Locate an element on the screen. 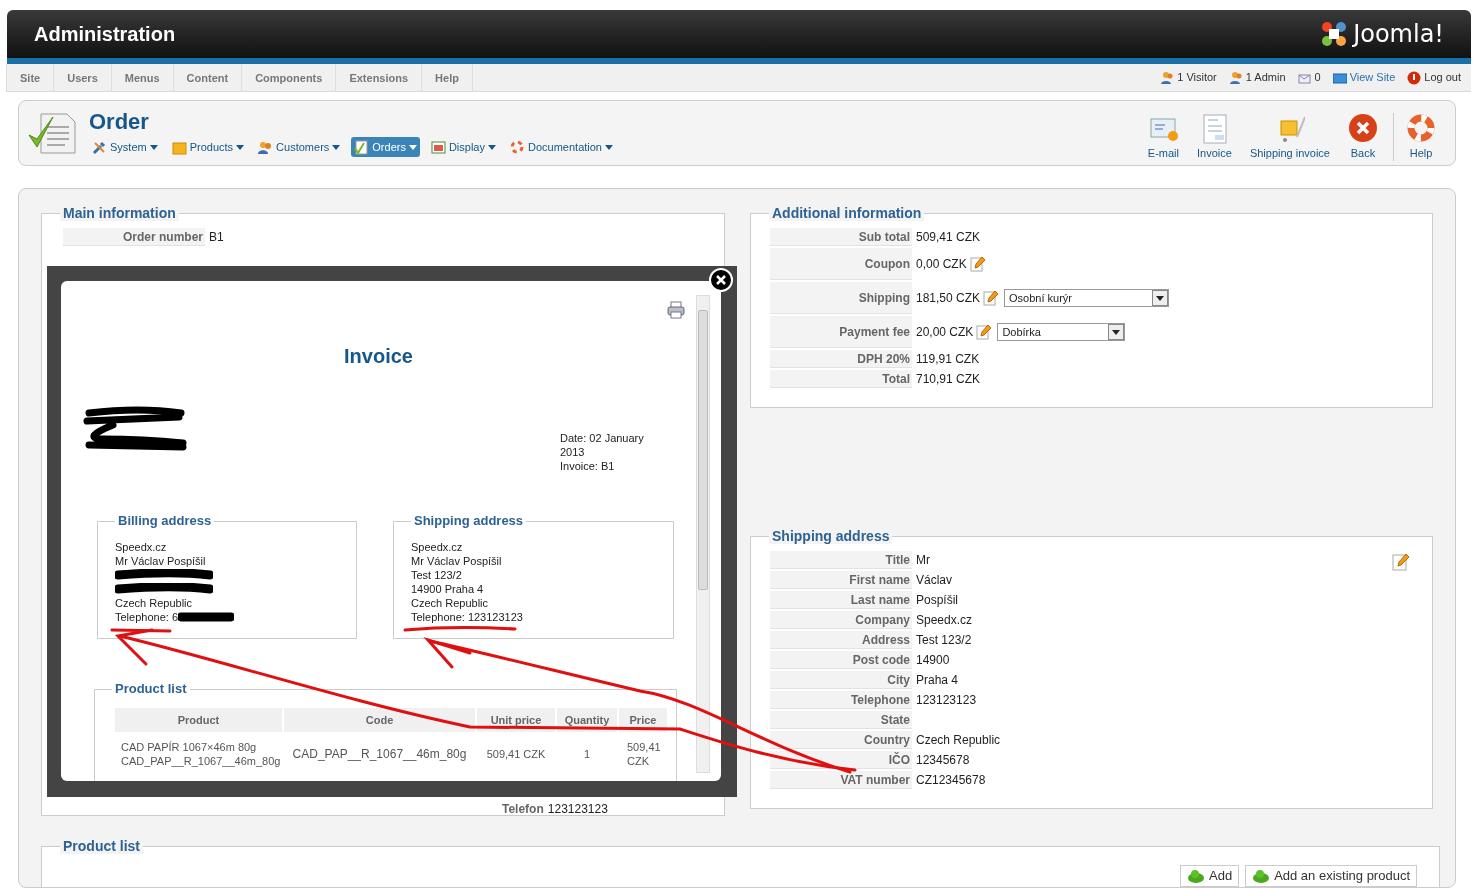  close-icon is located at coordinates (721, 280).